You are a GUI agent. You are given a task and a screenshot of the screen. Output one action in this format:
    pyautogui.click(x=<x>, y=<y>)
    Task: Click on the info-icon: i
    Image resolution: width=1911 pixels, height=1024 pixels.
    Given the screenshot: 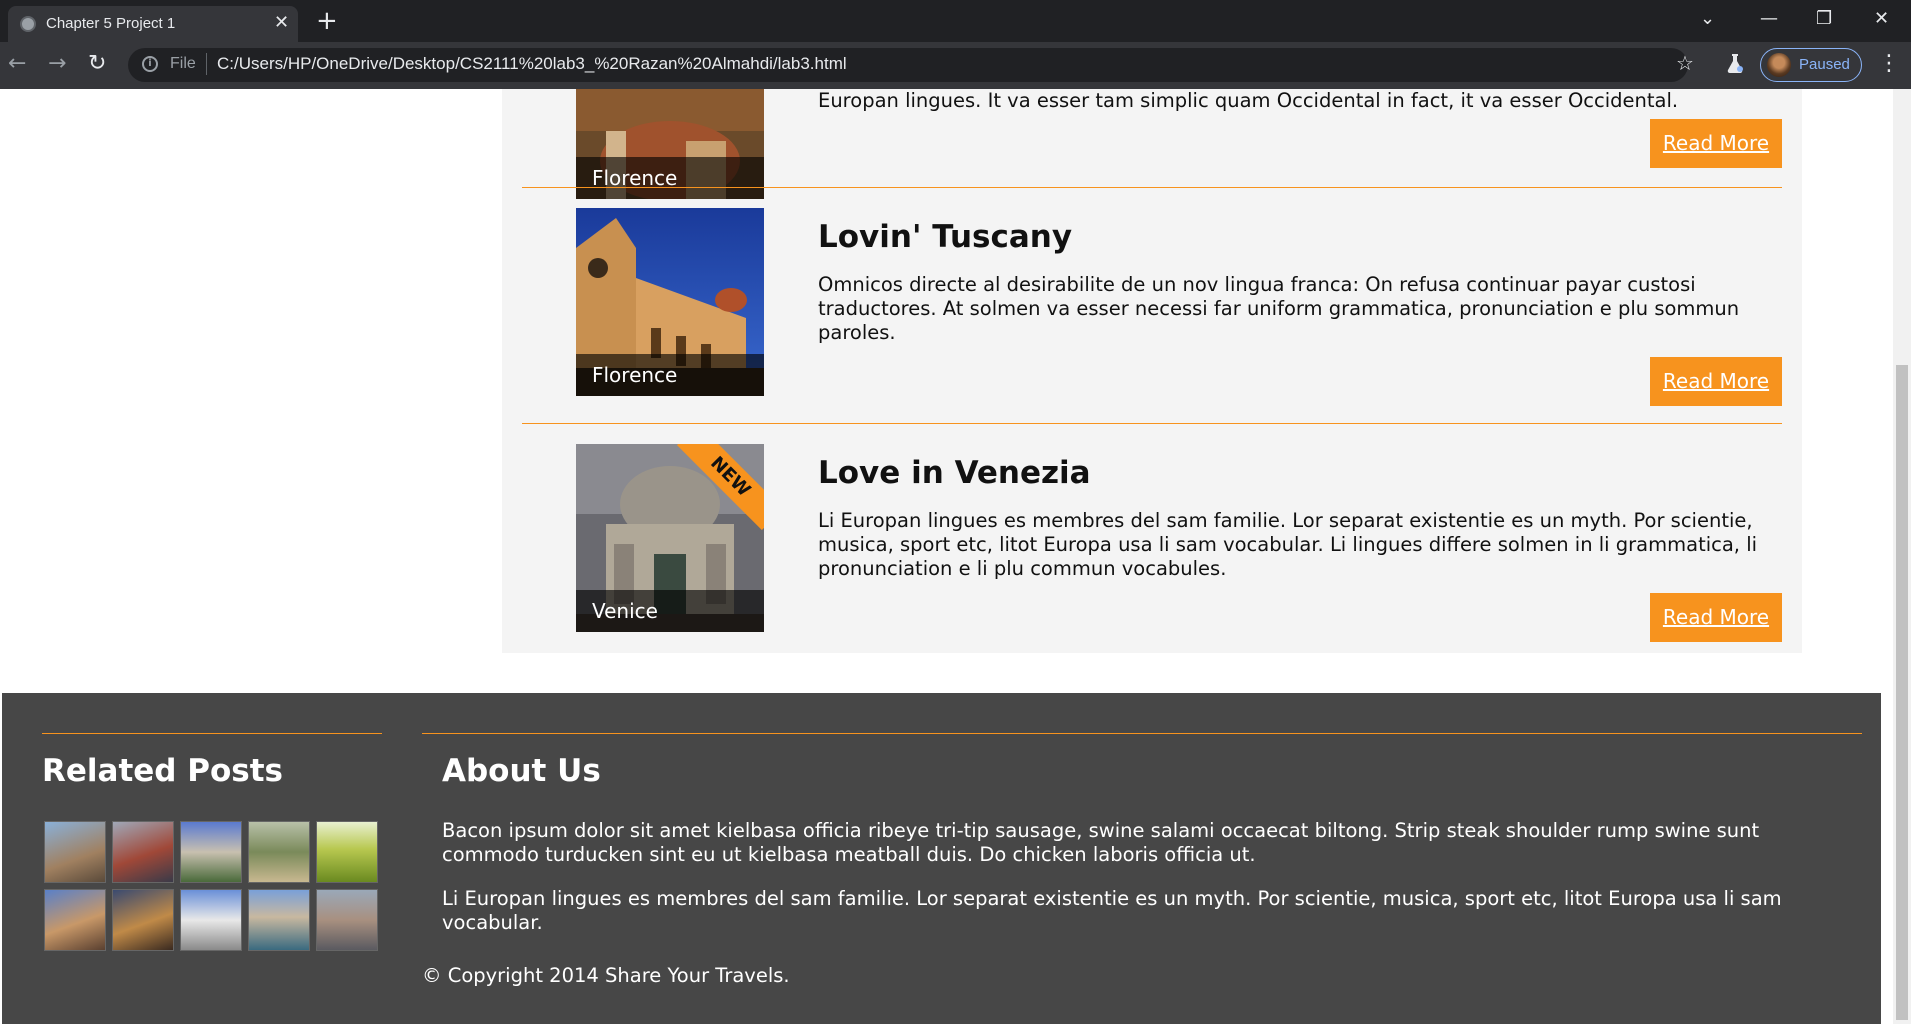 What is the action you would take?
    pyautogui.click(x=150, y=64)
    